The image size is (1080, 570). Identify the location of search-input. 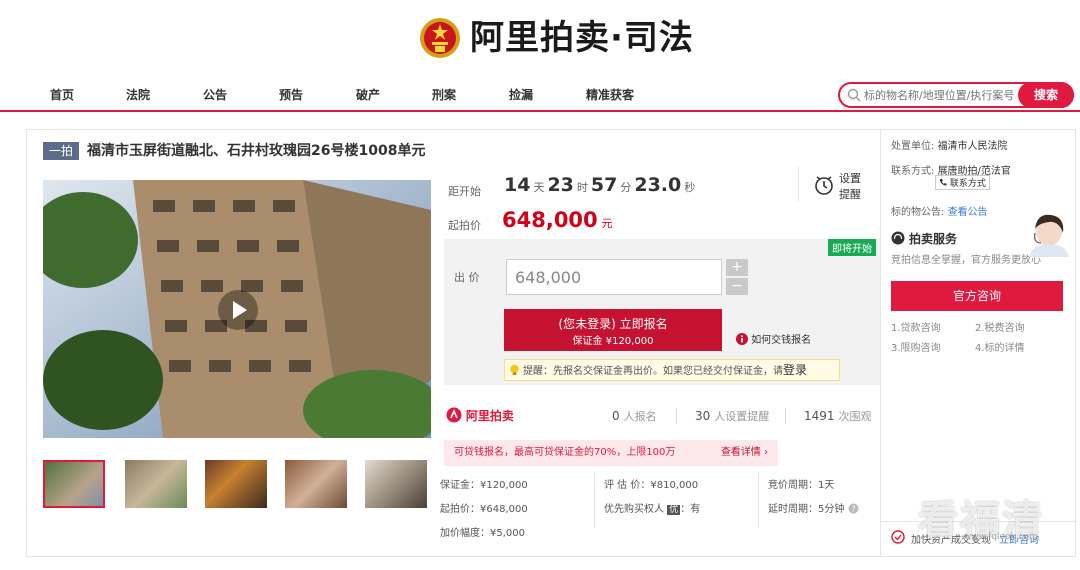
(939, 95).